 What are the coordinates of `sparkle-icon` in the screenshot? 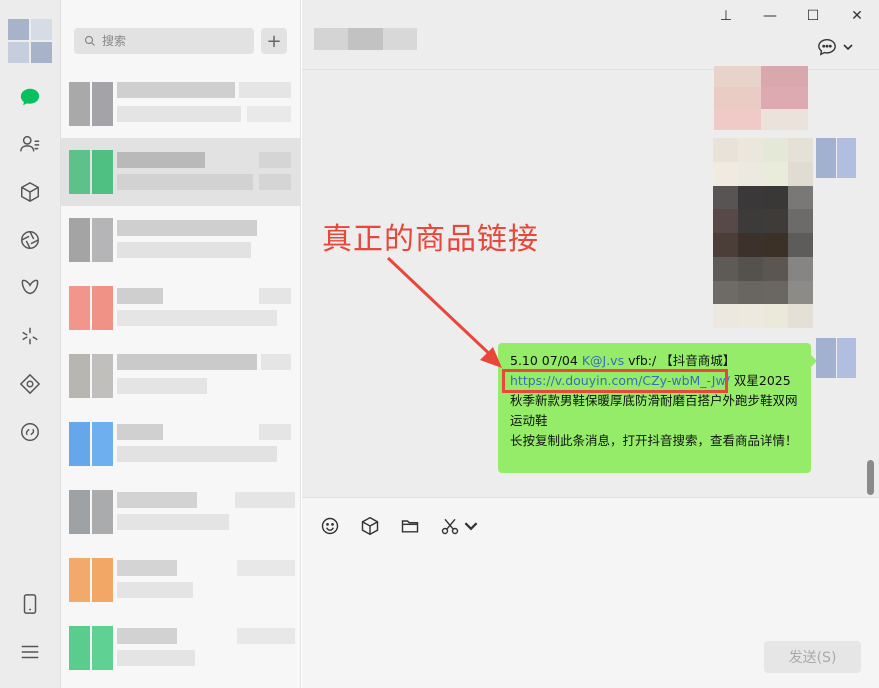 It's located at (30, 336).